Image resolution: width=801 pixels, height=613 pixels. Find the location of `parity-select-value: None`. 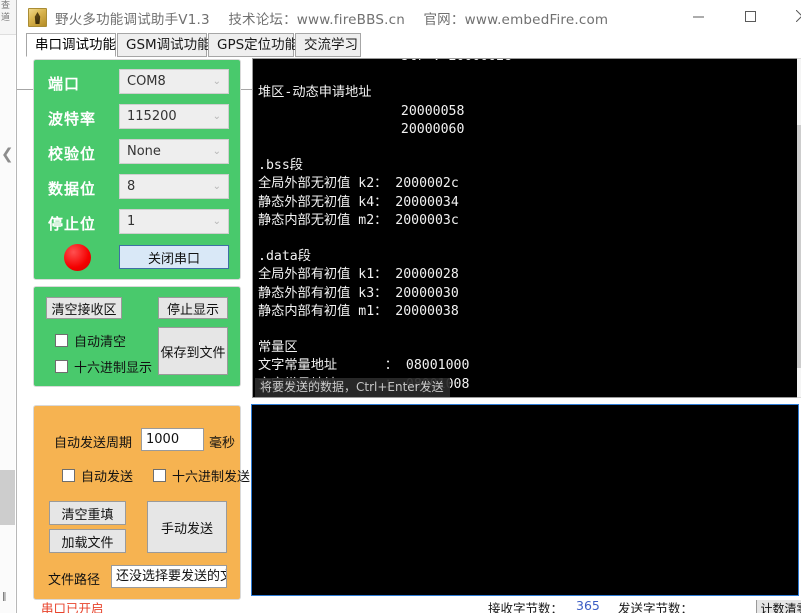

parity-select-value: None is located at coordinates (144, 151).